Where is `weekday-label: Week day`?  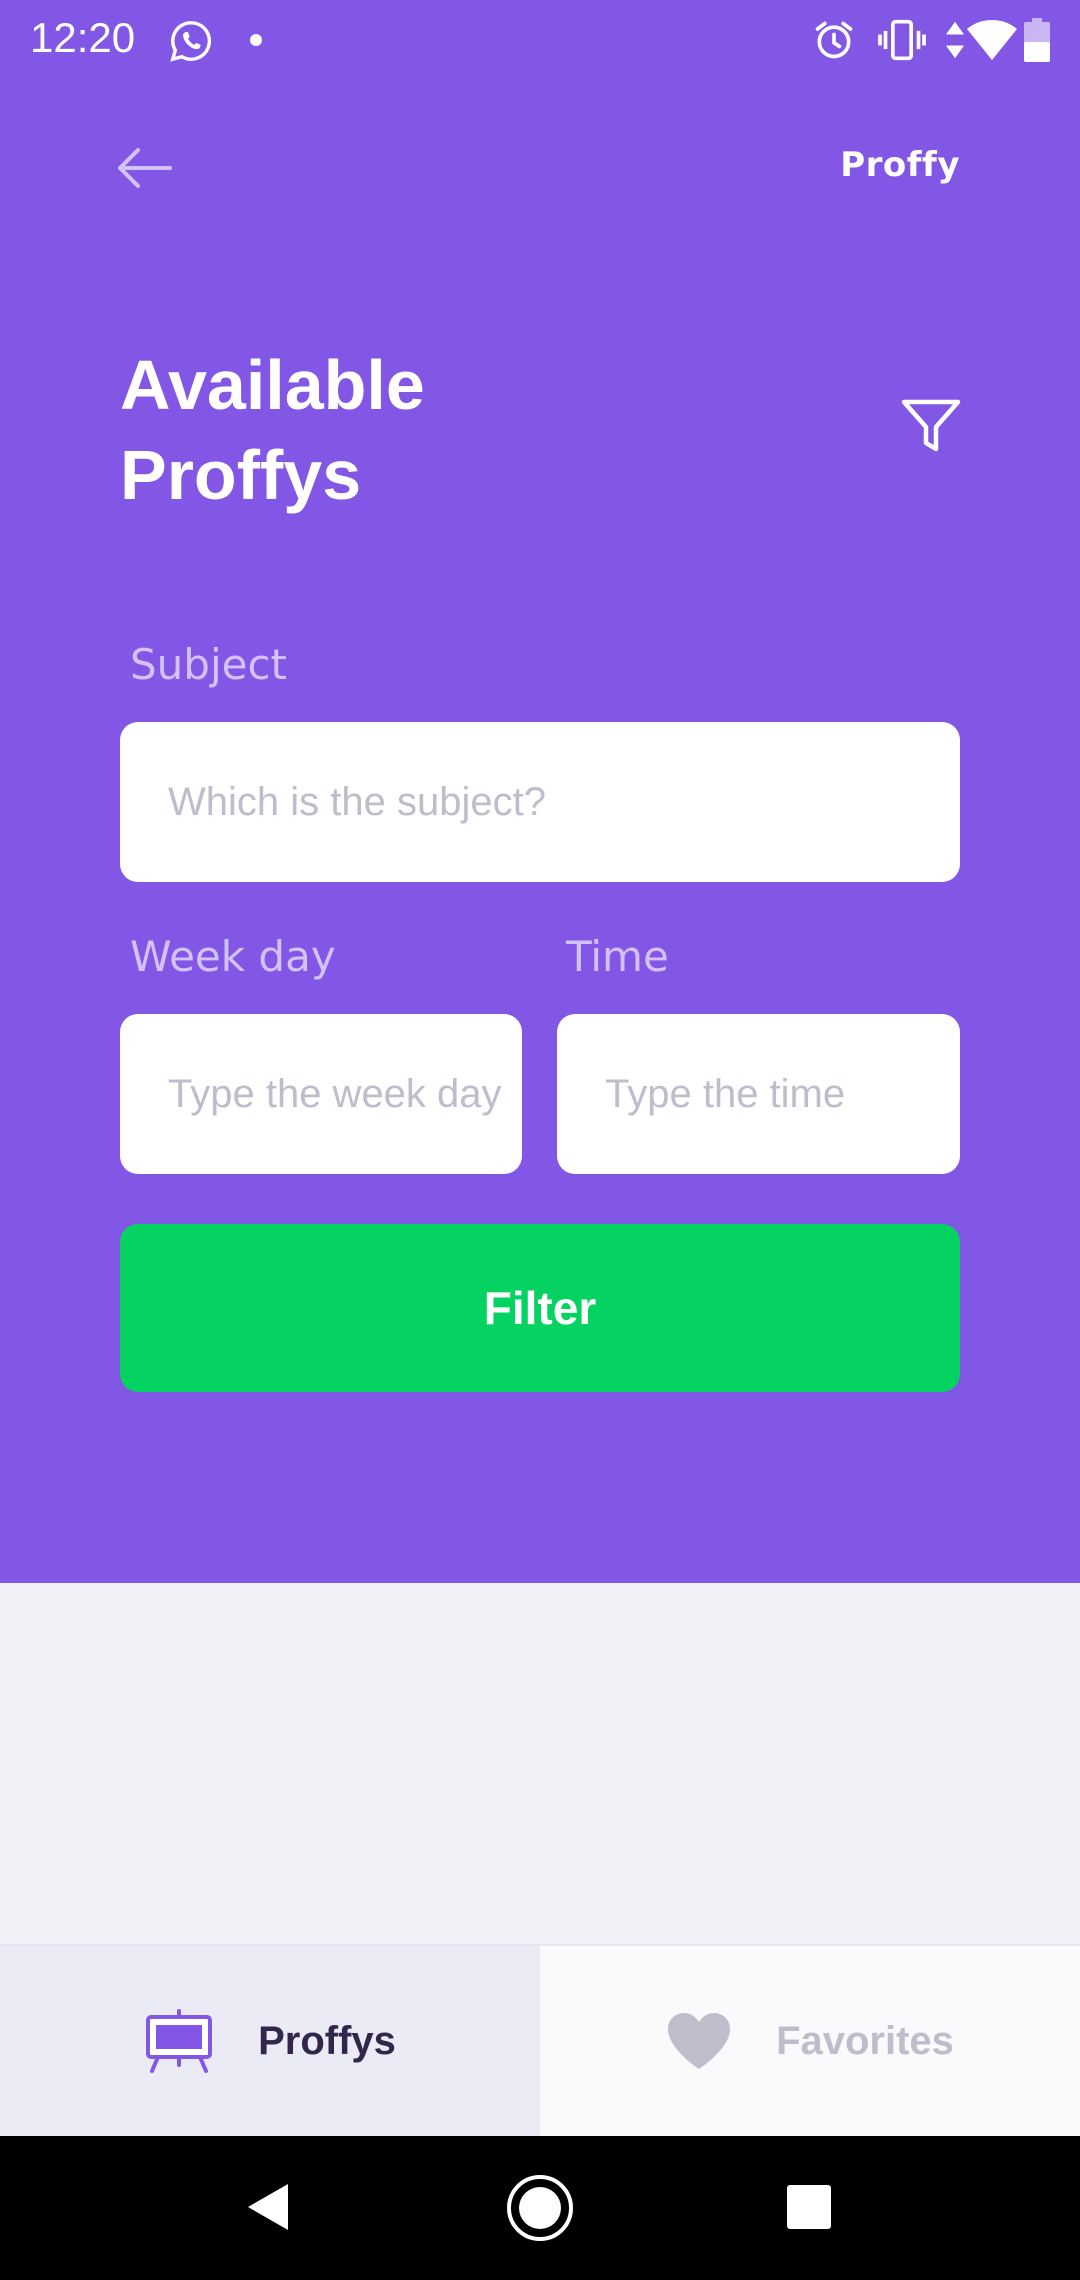
weekday-label: Week day is located at coordinates (233, 956).